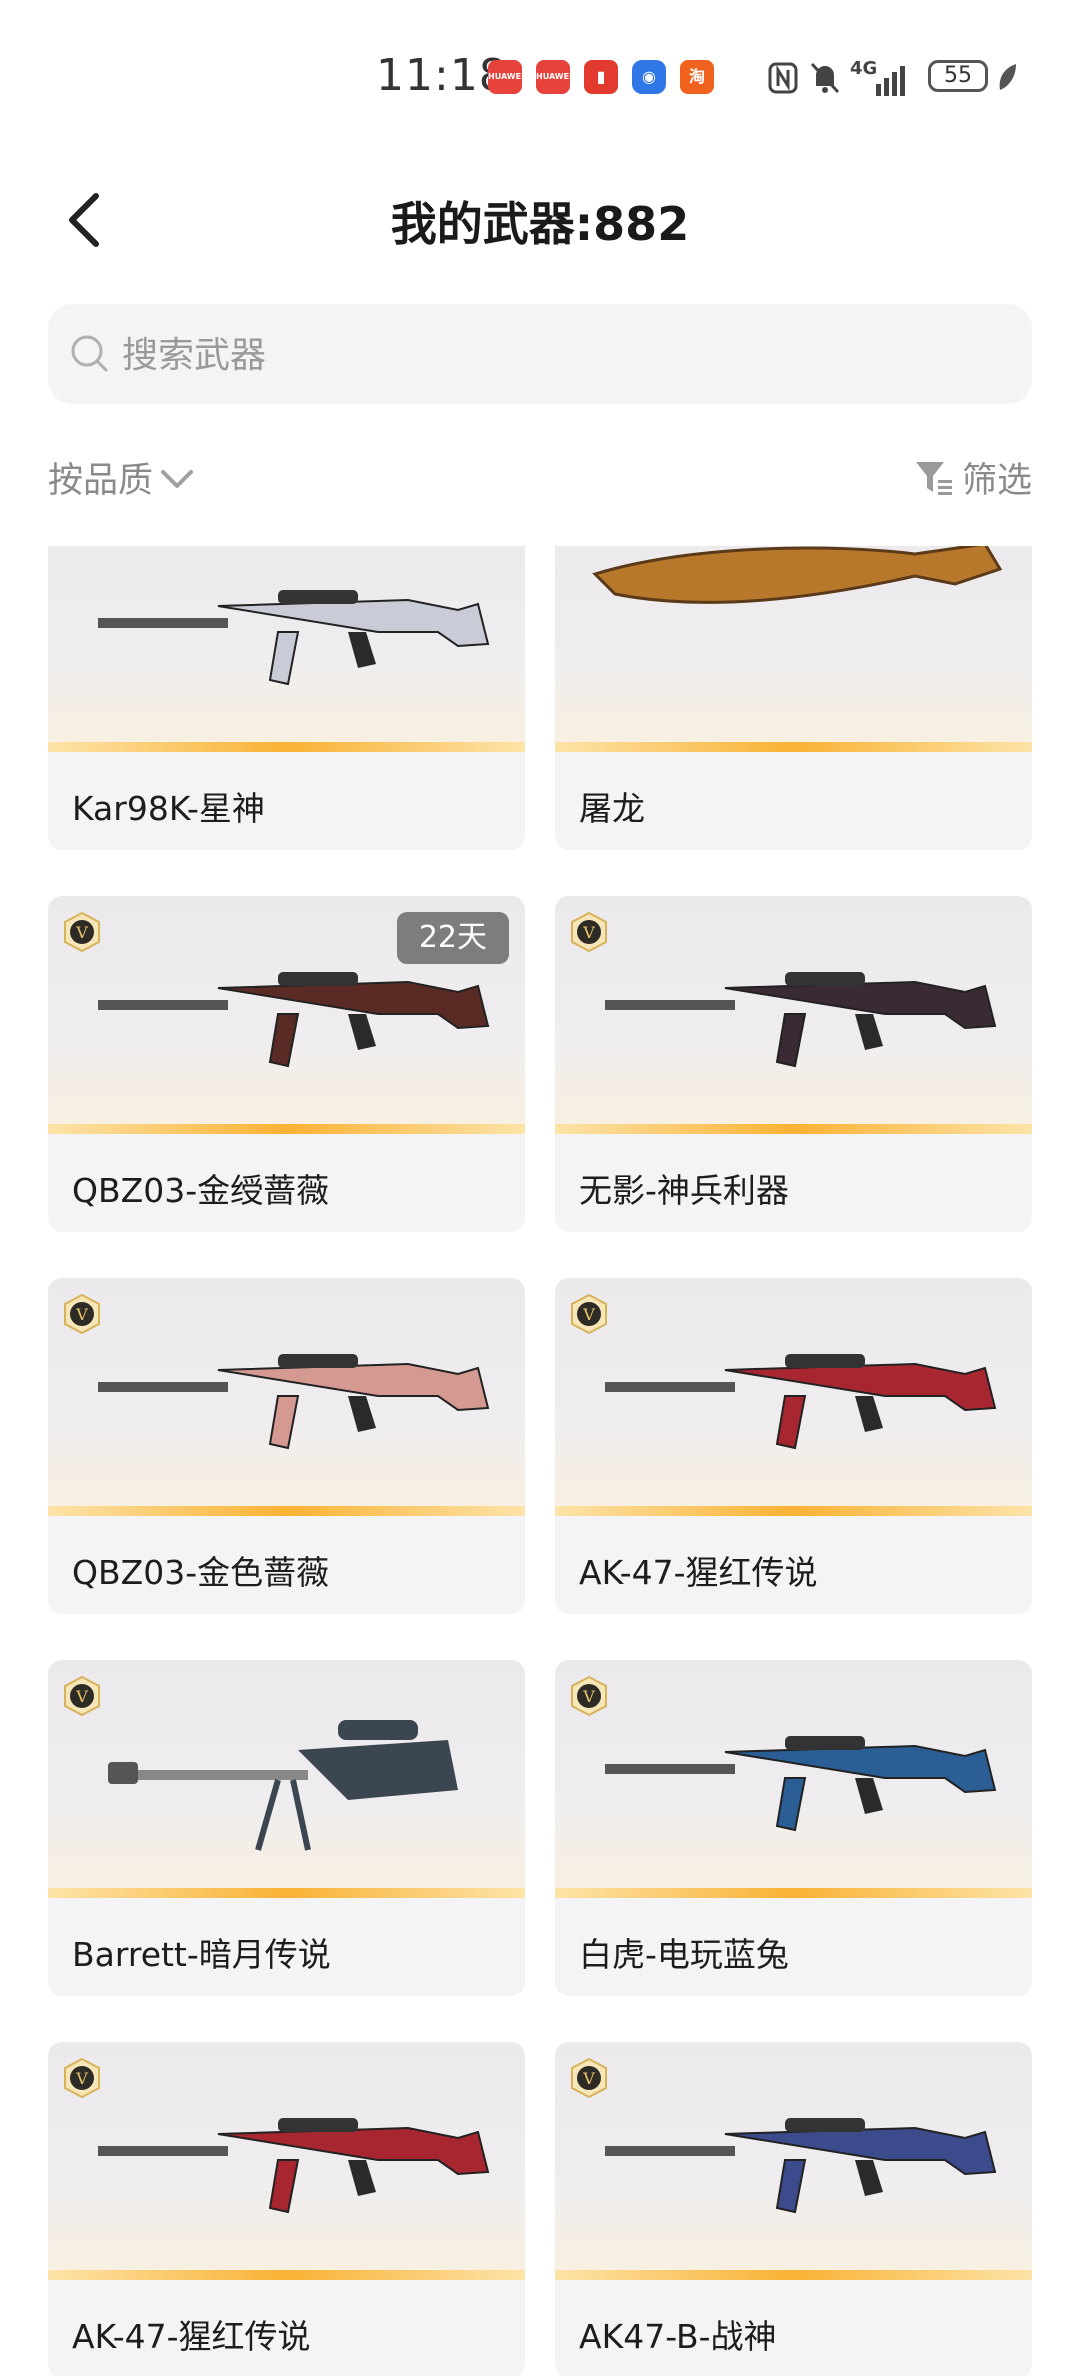 This screenshot has width=1080, height=2376. I want to click on filter-label: 筛选, so click(996, 481).